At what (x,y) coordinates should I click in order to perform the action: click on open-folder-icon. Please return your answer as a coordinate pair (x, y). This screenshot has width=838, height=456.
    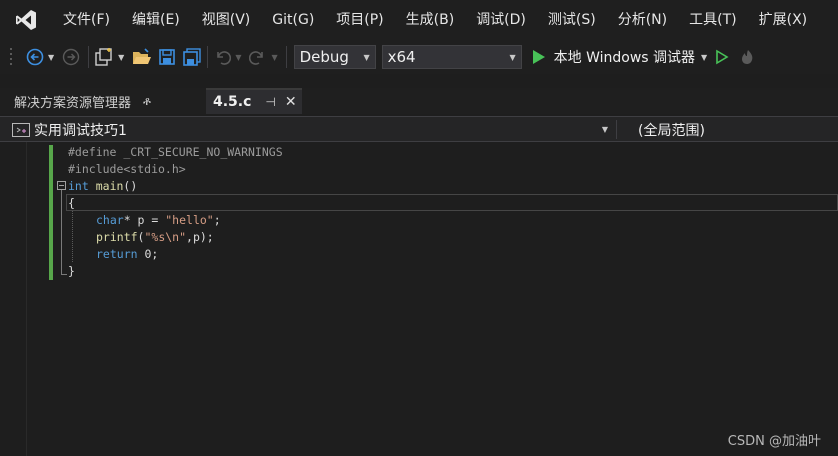
    Looking at the image, I should click on (142, 57).